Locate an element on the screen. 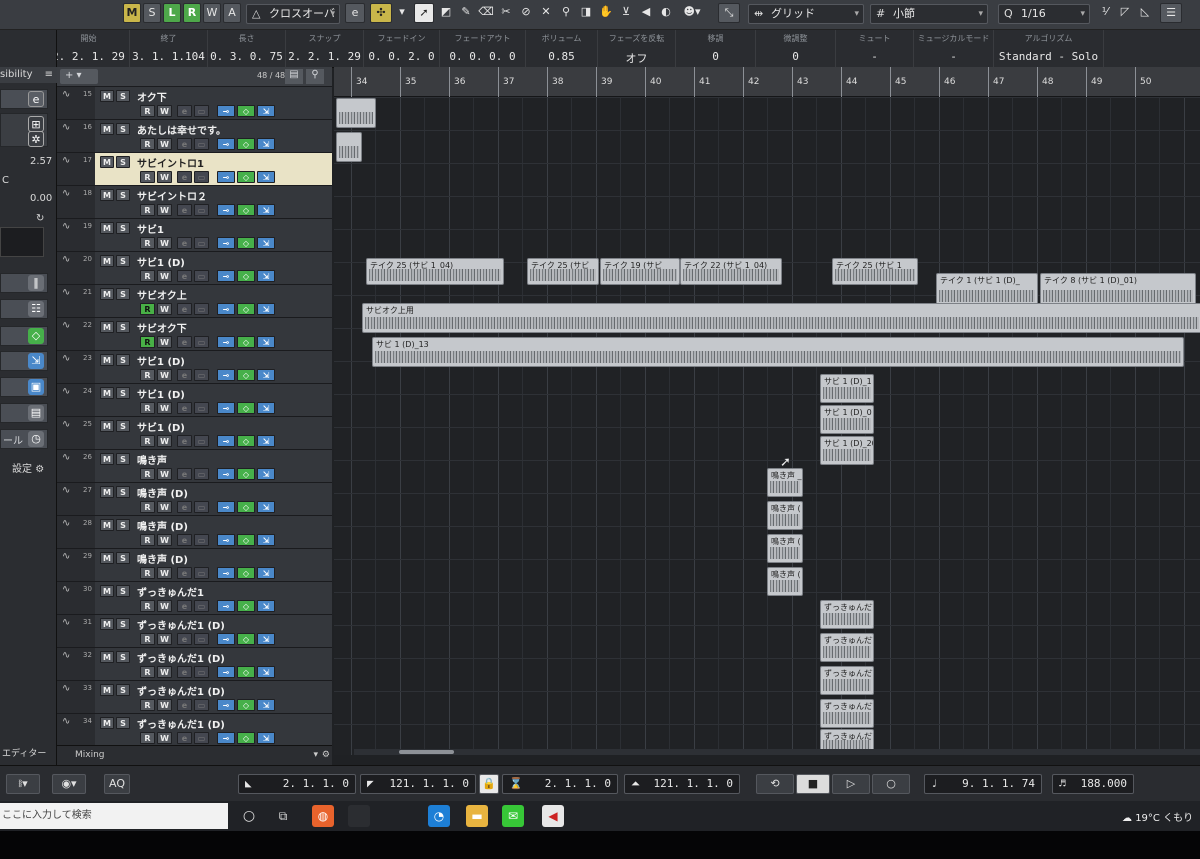 Image resolution: width=1200 pixels, height=859 pixels. range-tool-icon: ◩ is located at coordinates (446, 13).